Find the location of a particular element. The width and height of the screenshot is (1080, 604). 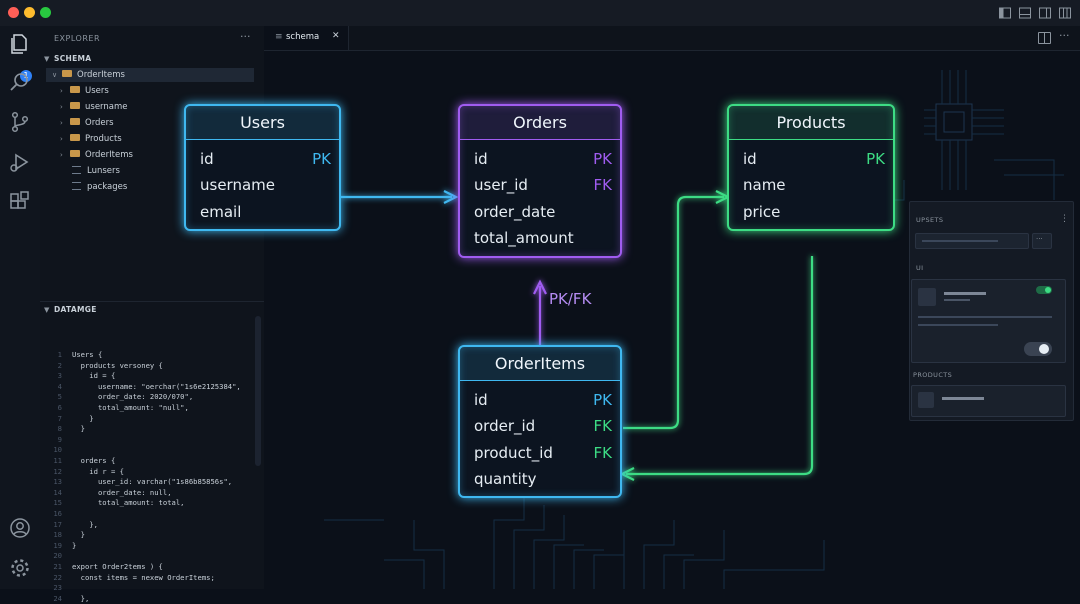

account-icon is located at coordinates (20, 528).